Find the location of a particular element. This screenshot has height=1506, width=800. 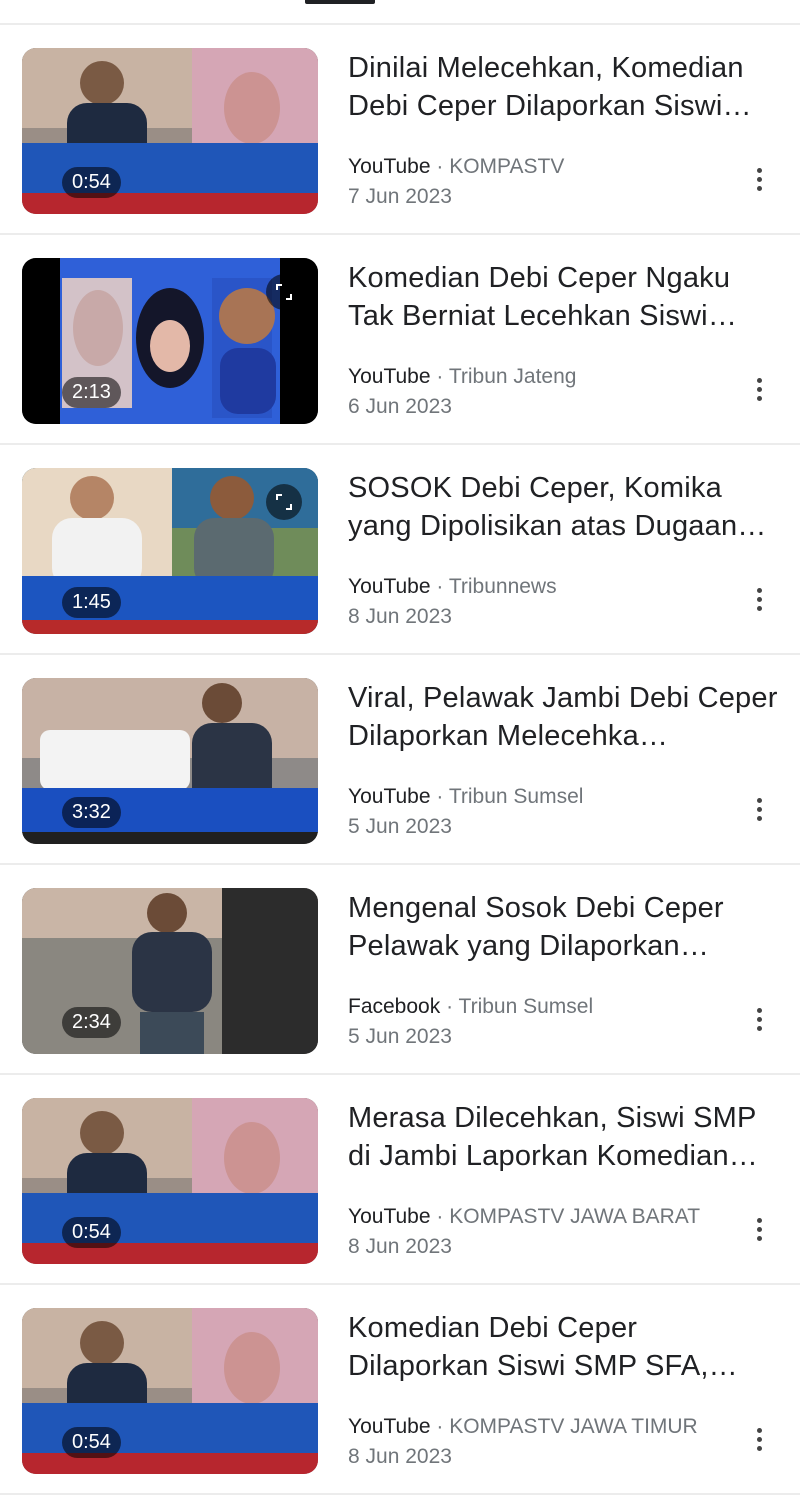

video-channel: Tribunnews is located at coordinates (502, 586).